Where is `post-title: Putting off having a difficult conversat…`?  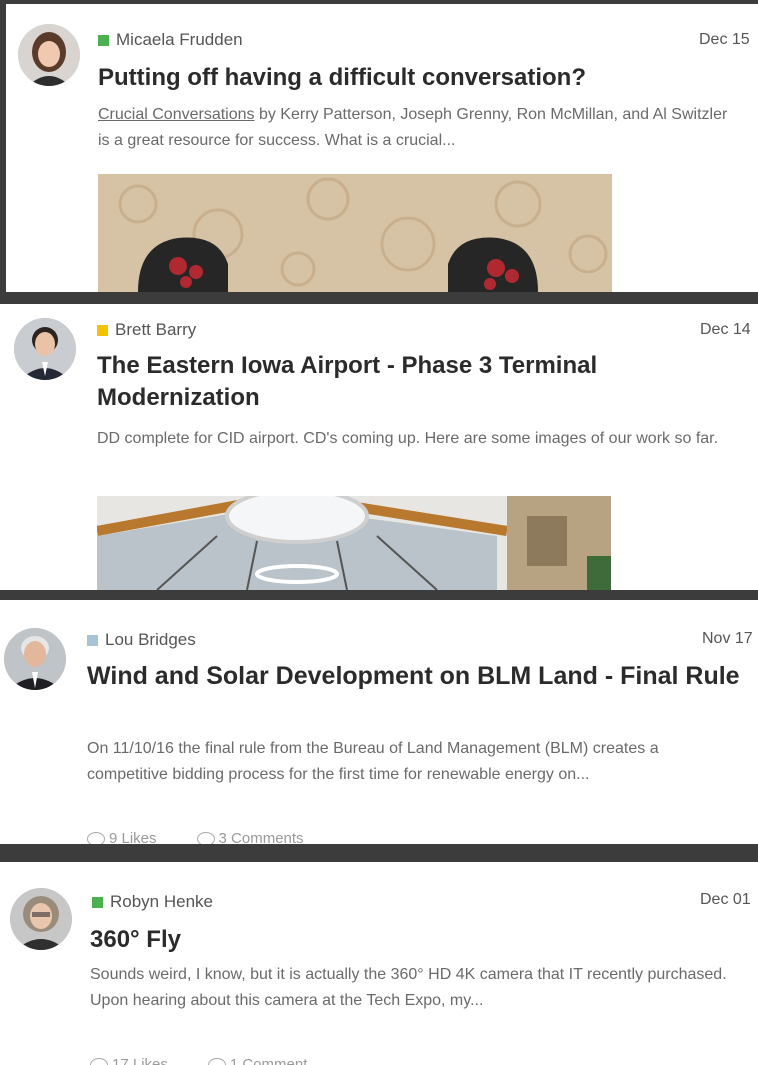 post-title: Putting off having a difficult conversat… is located at coordinates (418, 78).